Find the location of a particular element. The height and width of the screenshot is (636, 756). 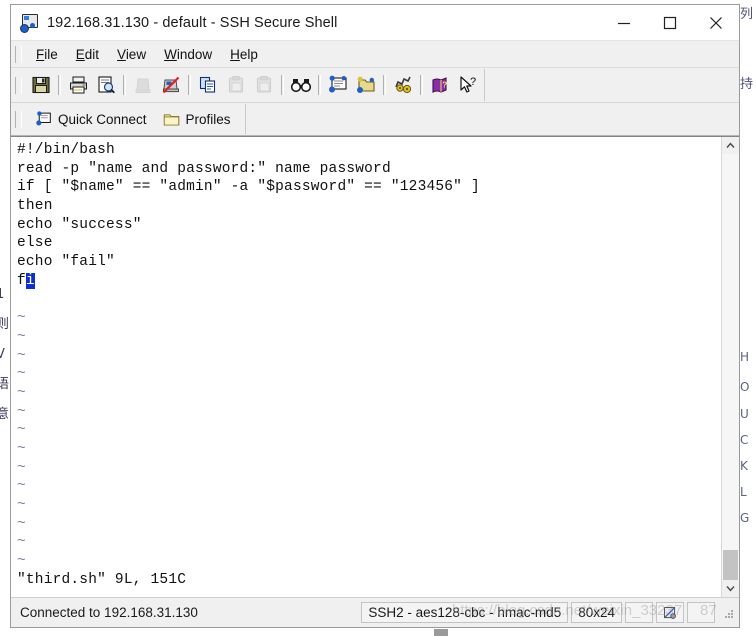

bg-glyph: U is located at coordinates (744, 414).